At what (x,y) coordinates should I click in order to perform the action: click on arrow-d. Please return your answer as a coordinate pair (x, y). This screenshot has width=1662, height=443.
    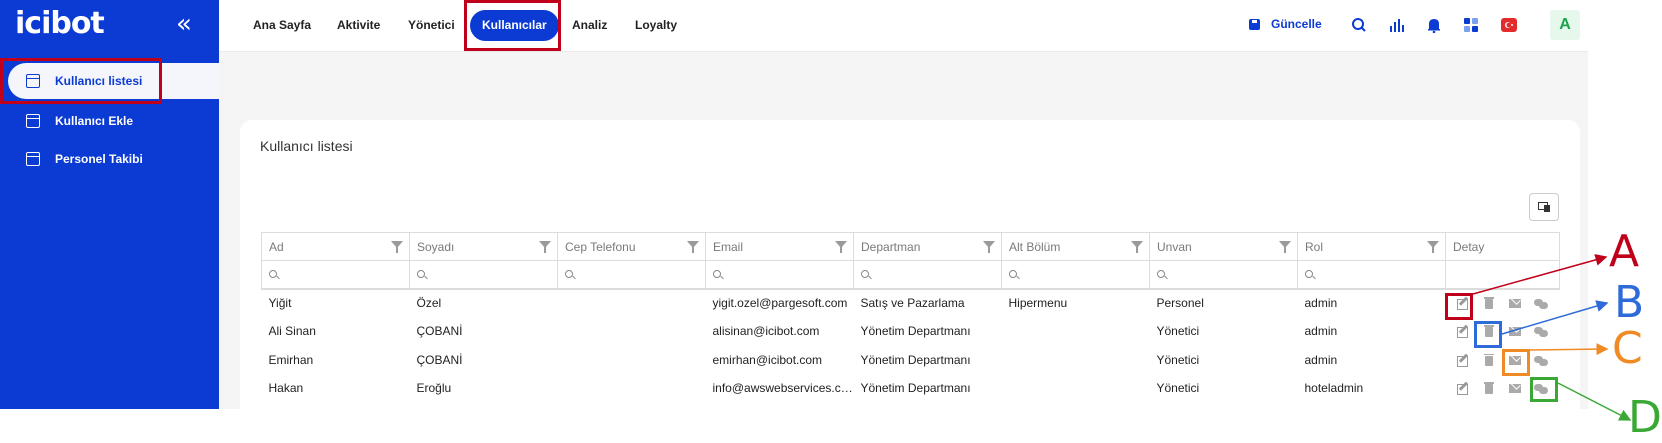
    Looking at the image, I should click on (1594, 401).